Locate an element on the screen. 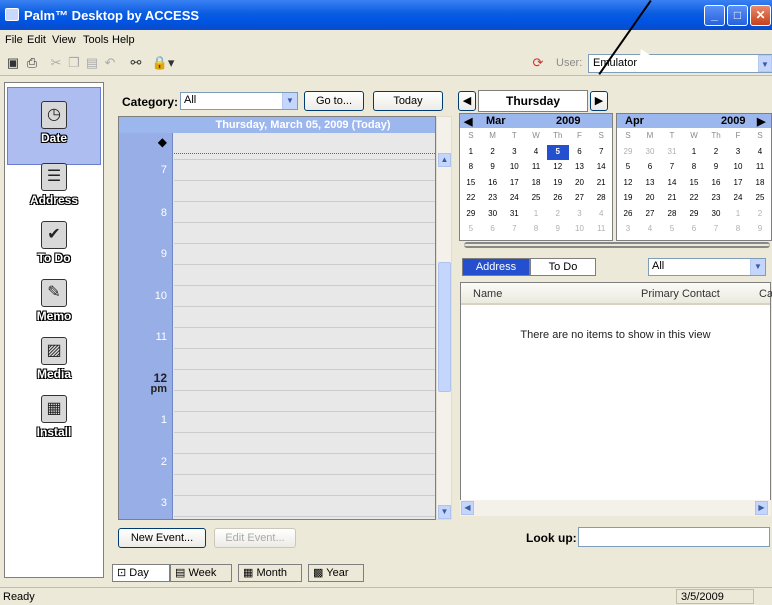 The height and width of the screenshot is (605, 772). scroll-down-icon: ▼ is located at coordinates (444, 512).